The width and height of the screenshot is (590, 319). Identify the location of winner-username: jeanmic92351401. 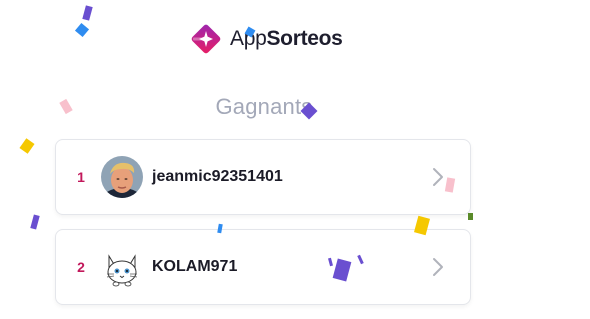
(217, 176).